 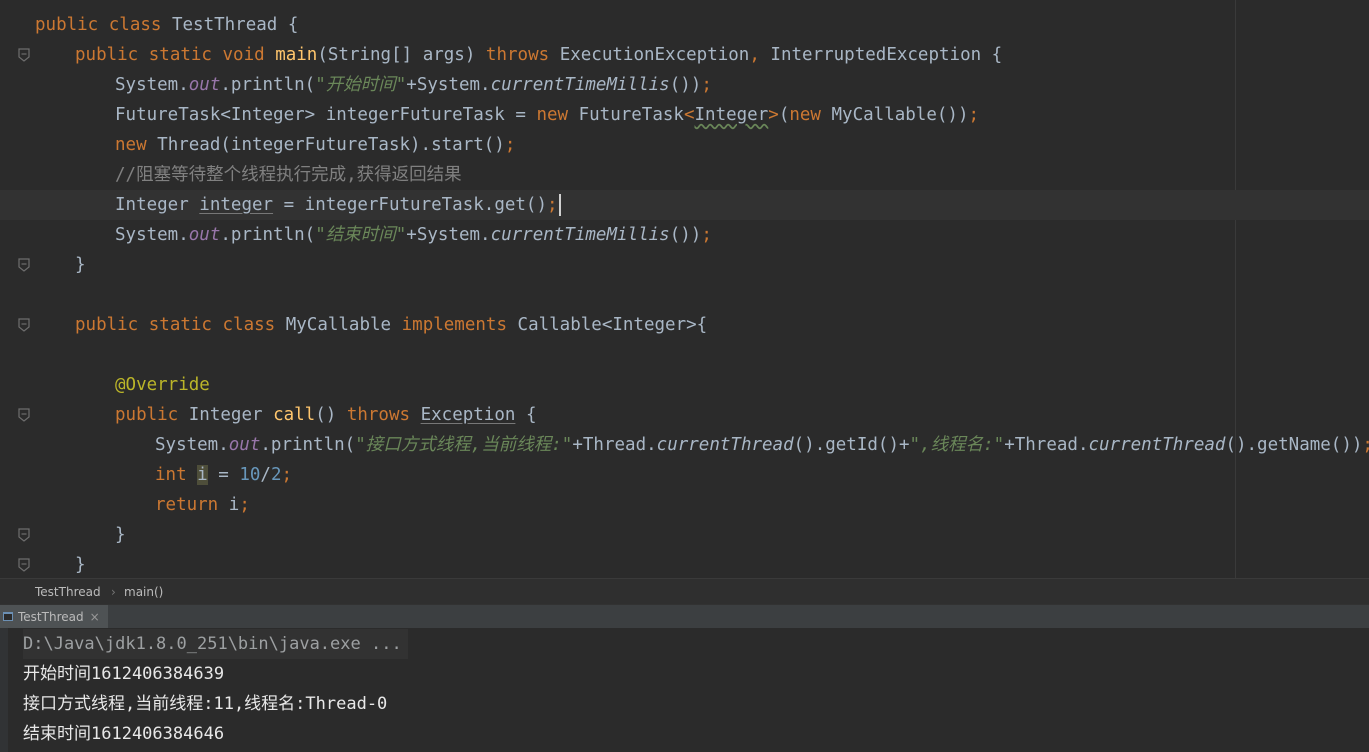 What do you see at coordinates (223, 475) in the screenshot?
I see `code-text: int i = 10/2;` at bounding box center [223, 475].